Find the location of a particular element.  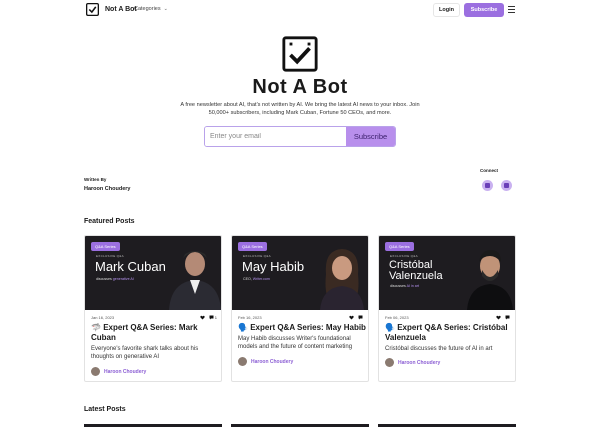

subscribe-header-button: Subscribe is located at coordinates (484, 10).